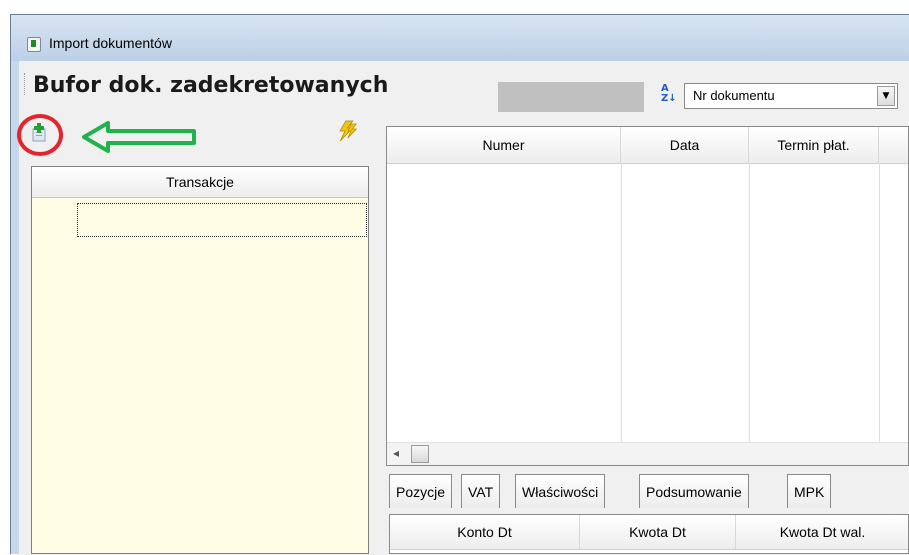  Describe the element at coordinates (347, 131) in the screenshot. I see `lightning-icon` at that location.